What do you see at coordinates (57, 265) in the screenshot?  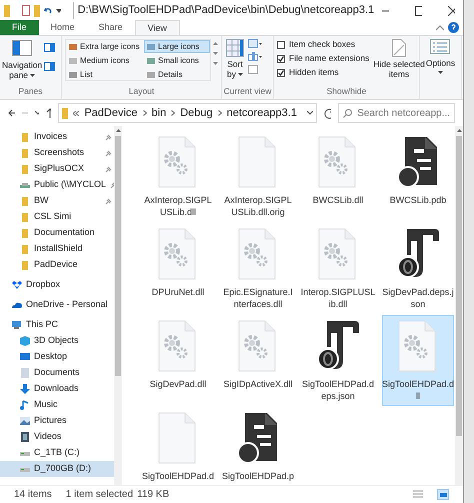 I see `sidebar-item: PadDevice` at bounding box center [57, 265].